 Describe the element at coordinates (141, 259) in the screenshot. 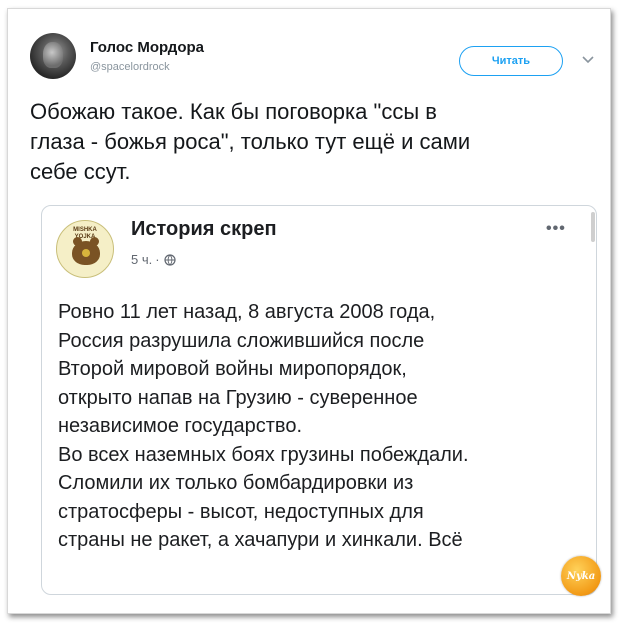

I see `post-time: 5 ч.` at that location.